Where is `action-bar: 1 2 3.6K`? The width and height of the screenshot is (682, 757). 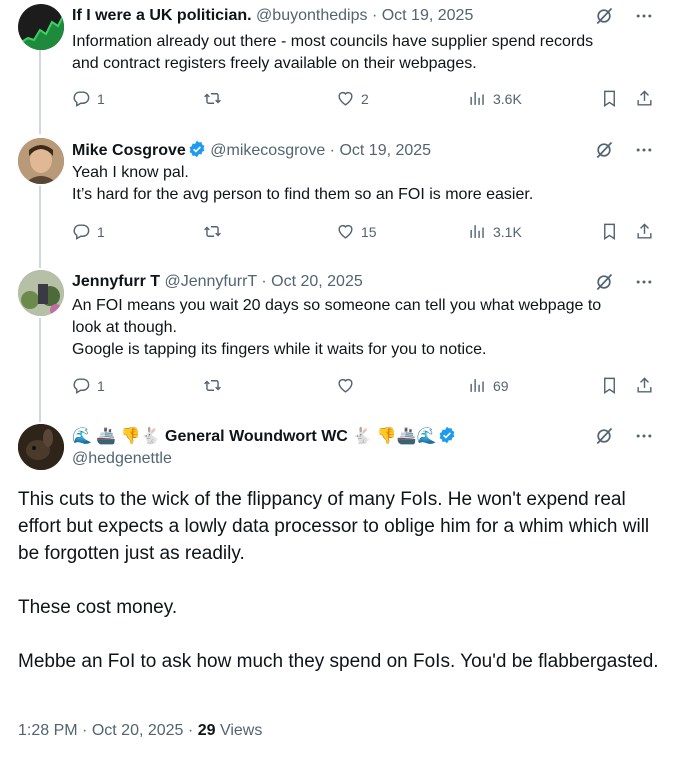
action-bar: 1 2 3.6K is located at coordinates (367, 100).